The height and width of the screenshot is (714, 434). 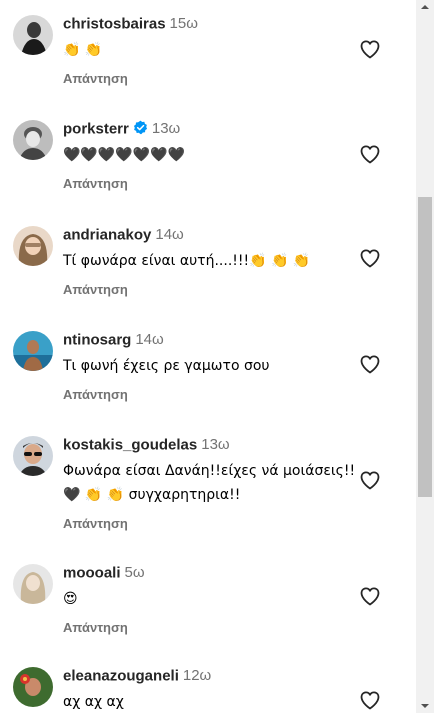 I want to click on man-sunglasses-icon, so click(x=33, y=456).